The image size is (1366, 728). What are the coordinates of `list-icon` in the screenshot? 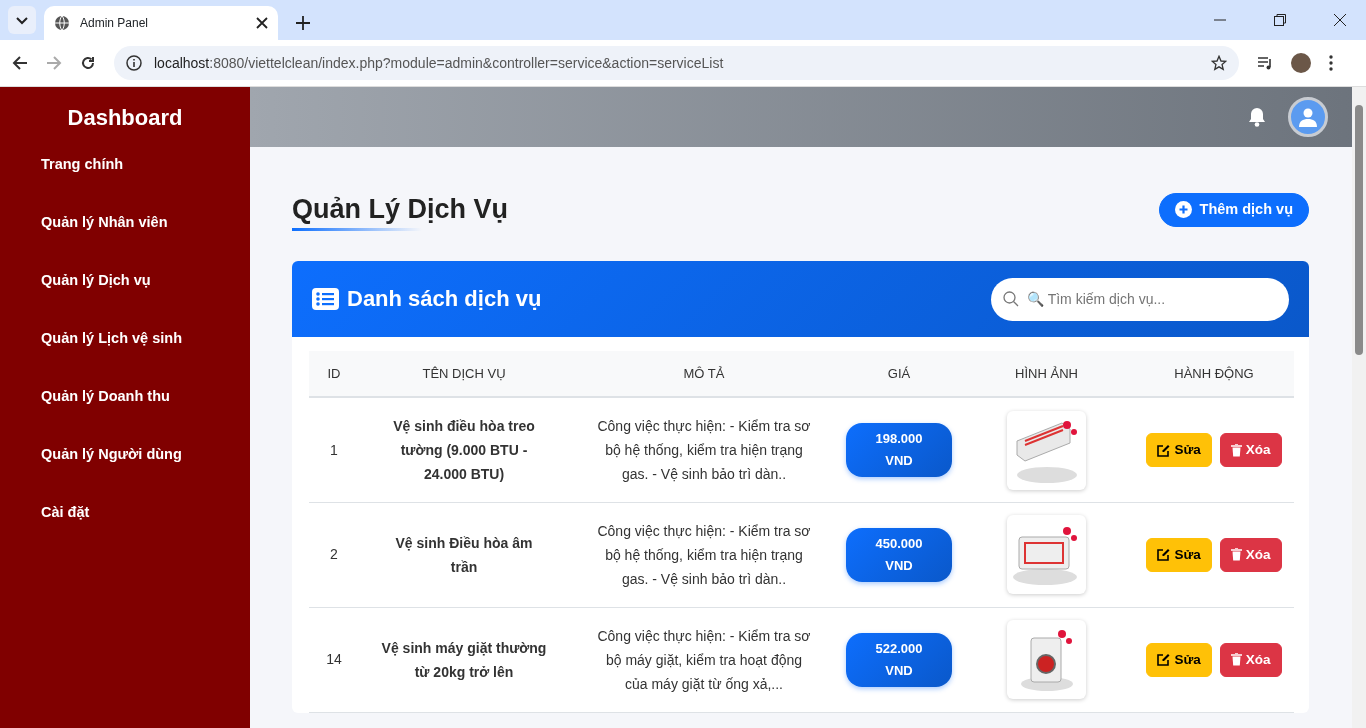 It's located at (325, 299).